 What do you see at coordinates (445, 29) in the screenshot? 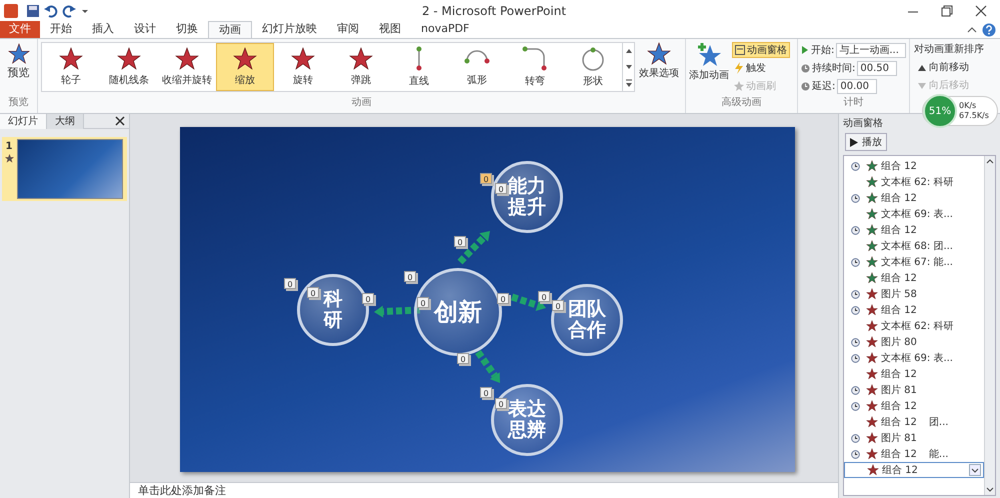
I see `ribbon-tab: novaPDF` at bounding box center [445, 29].